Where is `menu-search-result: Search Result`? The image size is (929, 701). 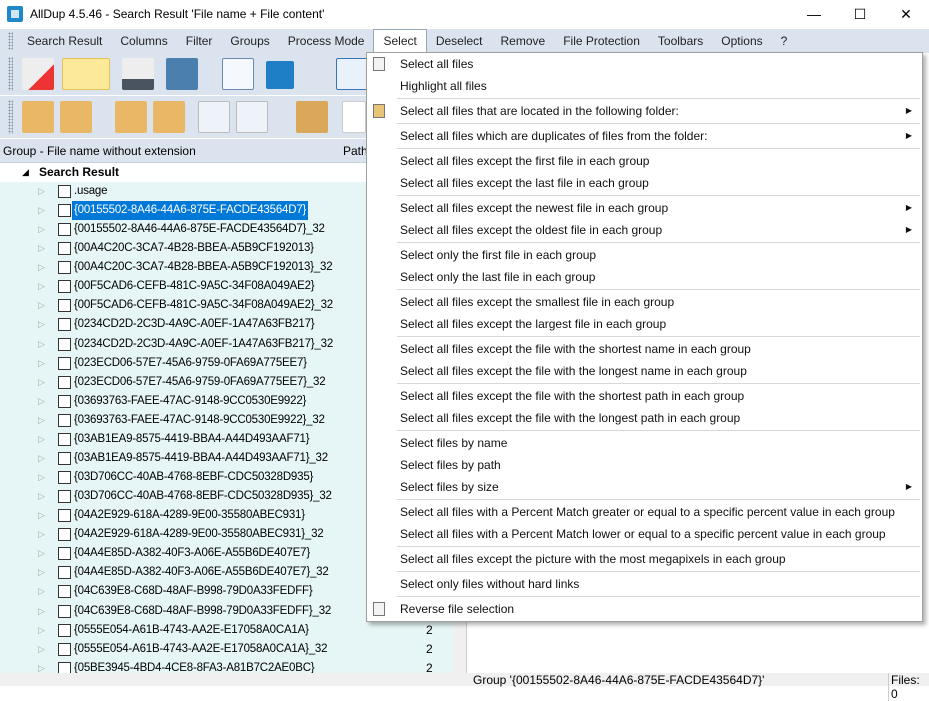
menu-search-result: Search Result is located at coordinates (64, 41).